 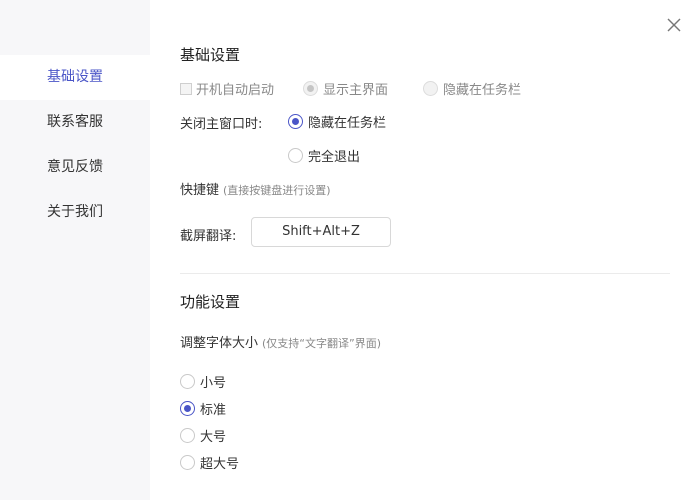 I want to click on font-size-header: 调整字体大小 (仅支持“文字翻译”界面), so click(x=280, y=341).